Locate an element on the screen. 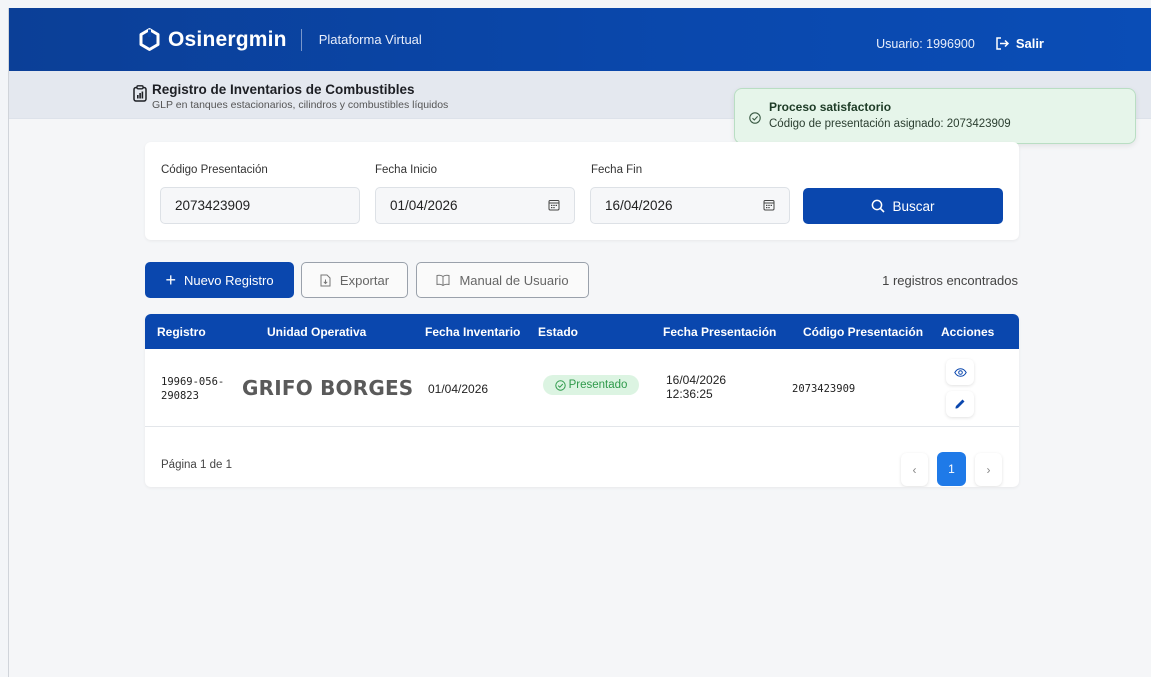 This screenshot has width=1151, height=677. column-header-acciones: Acciones is located at coordinates (968, 332).